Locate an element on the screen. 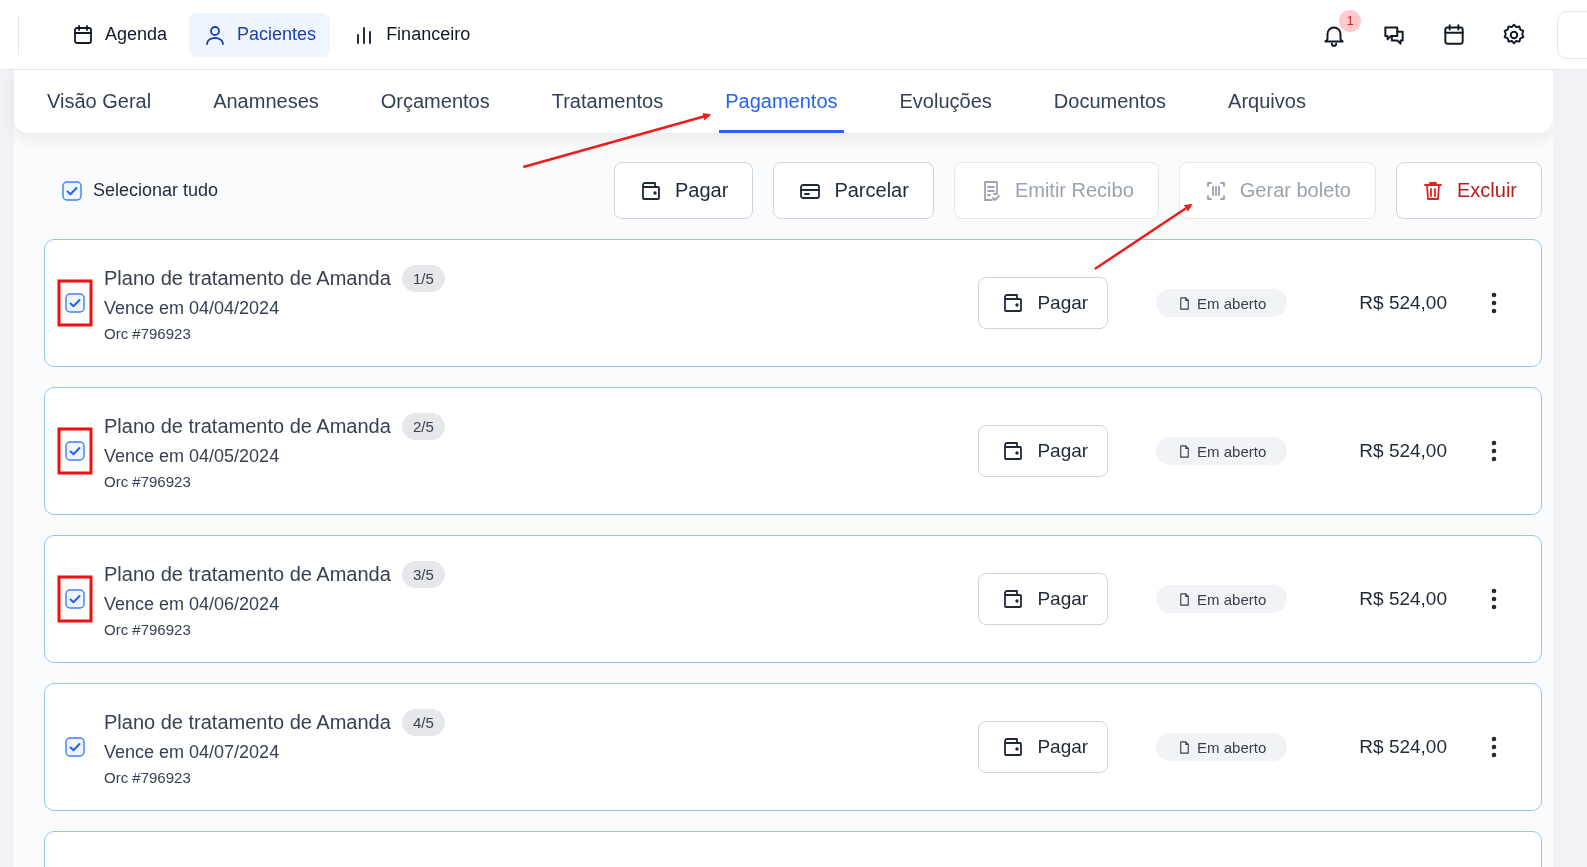  tab: Orçamentos is located at coordinates (435, 101).